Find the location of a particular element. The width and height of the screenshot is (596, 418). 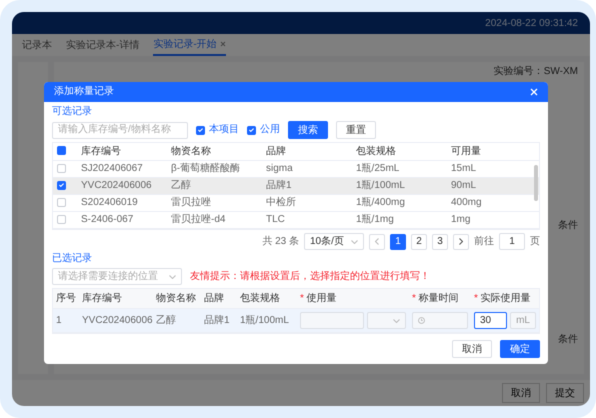

chevron-right-icon is located at coordinates (461, 241).